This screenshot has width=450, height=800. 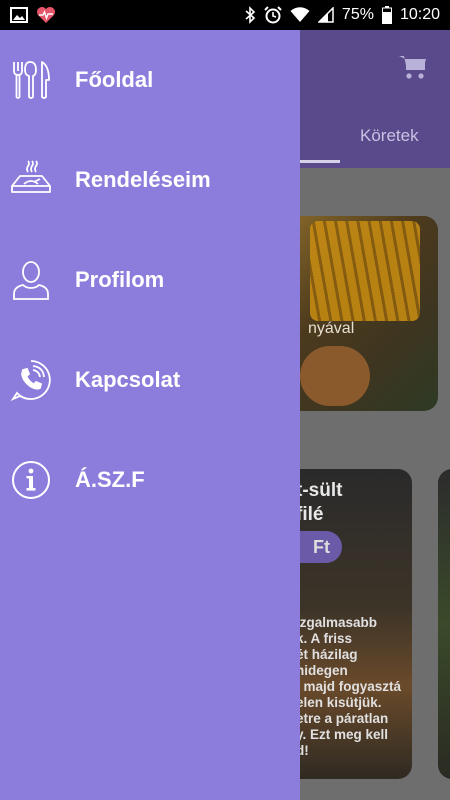 I want to click on menu-item-kapcsolat: Kapcsolat, so click(x=150, y=380).